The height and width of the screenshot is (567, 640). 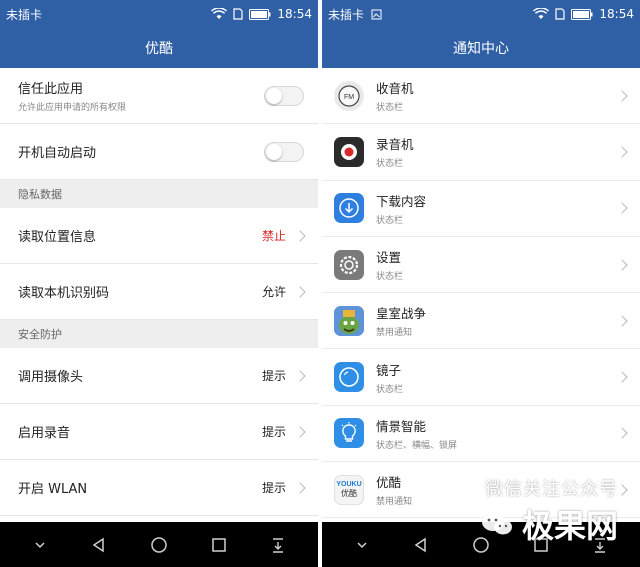 What do you see at coordinates (284, 95) in the screenshot?
I see `trust-app-toggle` at bounding box center [284, 95].